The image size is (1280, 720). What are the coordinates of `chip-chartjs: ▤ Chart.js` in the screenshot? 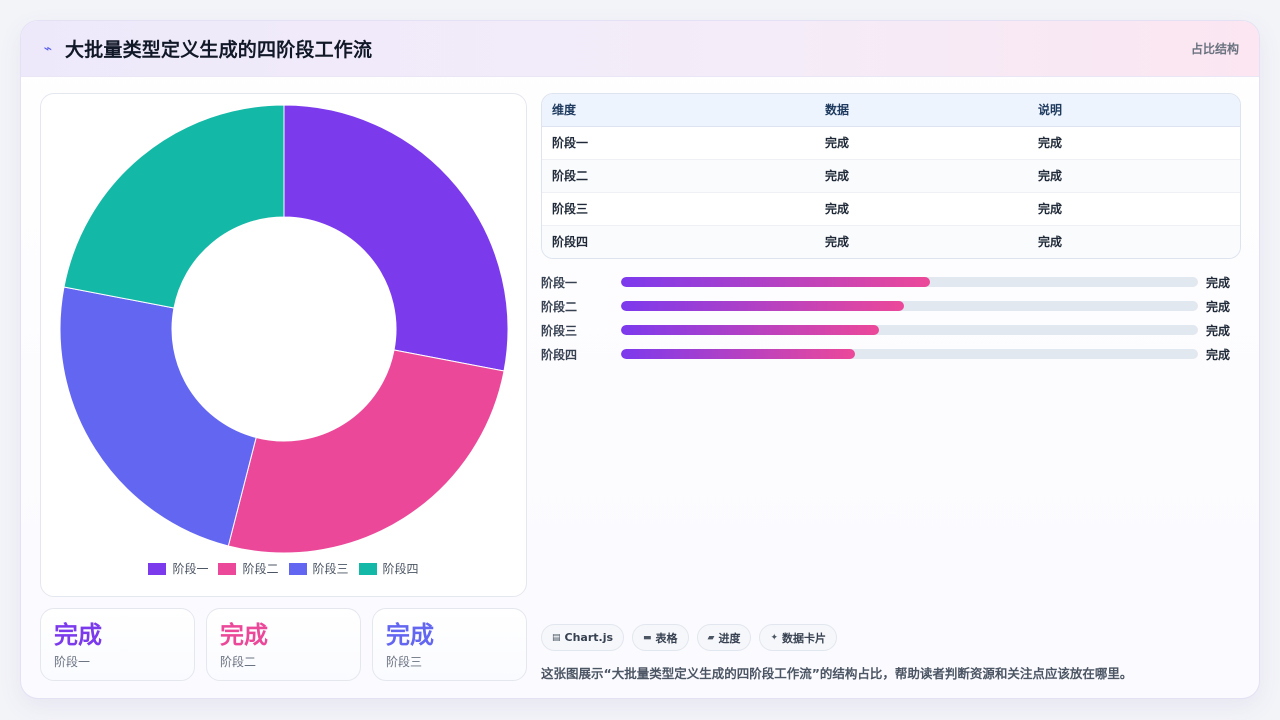 It's located at (583, 637).